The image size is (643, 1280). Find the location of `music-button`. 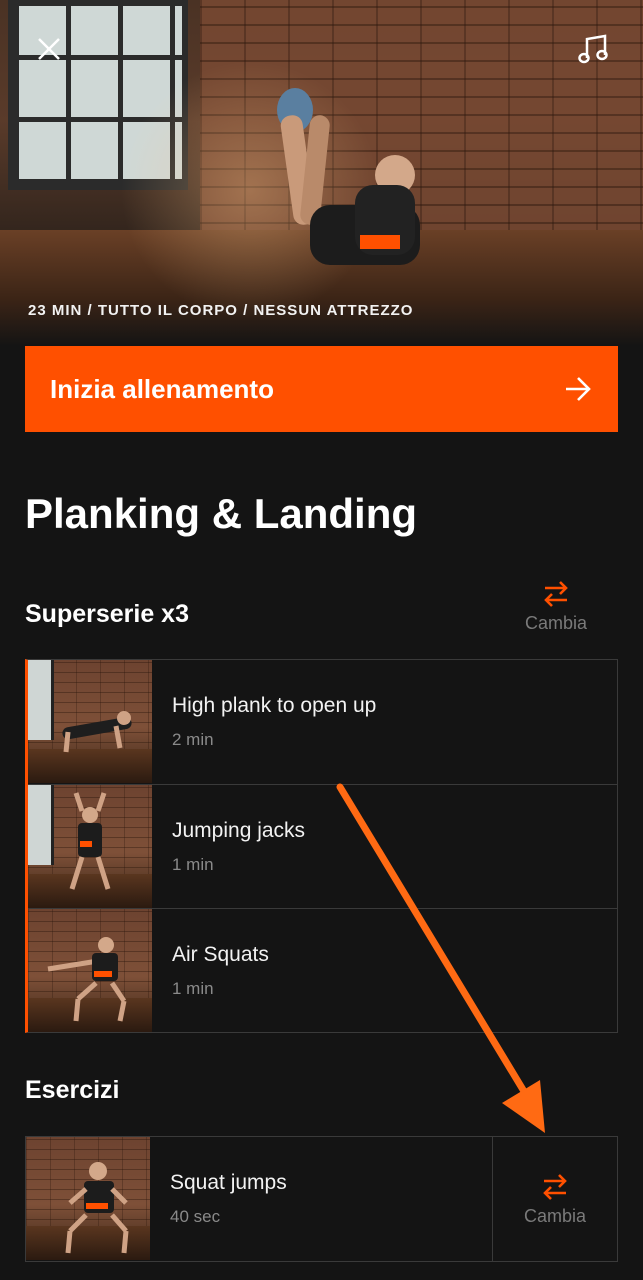

music-button is located at coordinates (593, 49).